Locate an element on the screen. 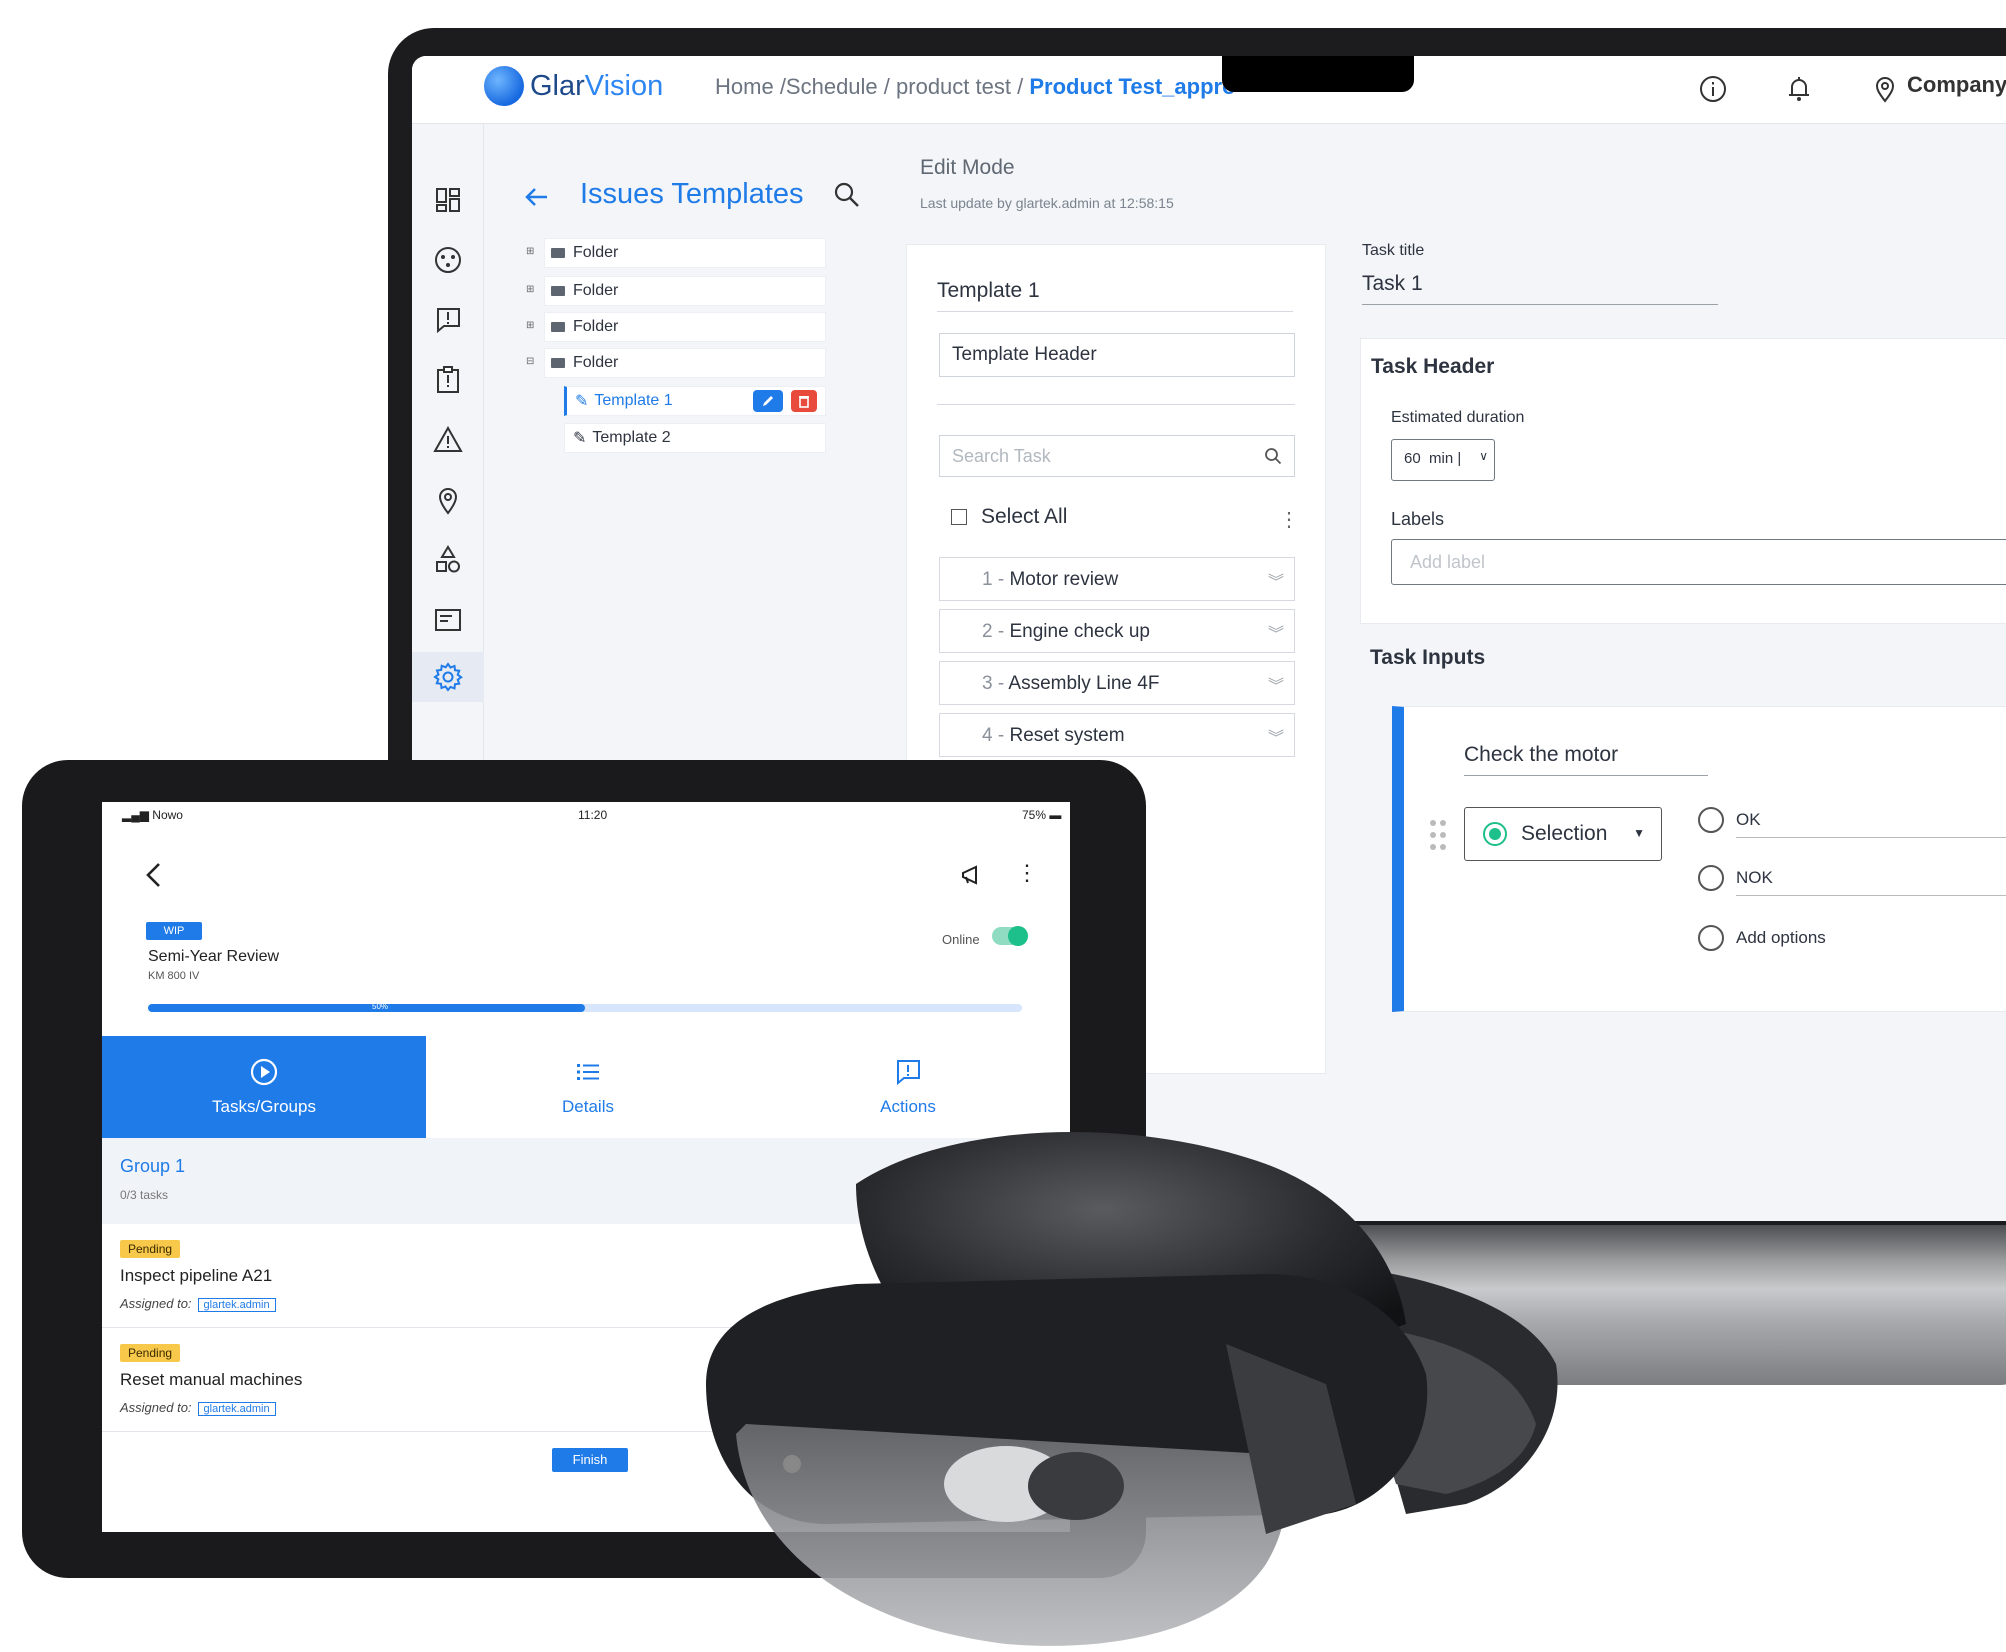 This screenshot has height=1652, width=2006. task-list-item: 1 - Motor review ︾ is located at coordinates (1117, 579).